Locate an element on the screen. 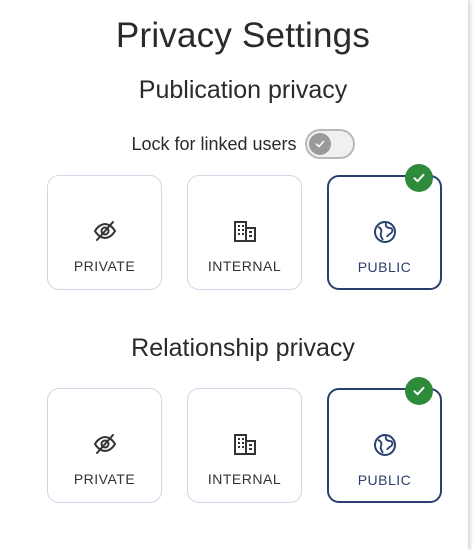 This screenshot has width=474, height=550. page-title: Privacy Settings is located at coordinates (243, 35).